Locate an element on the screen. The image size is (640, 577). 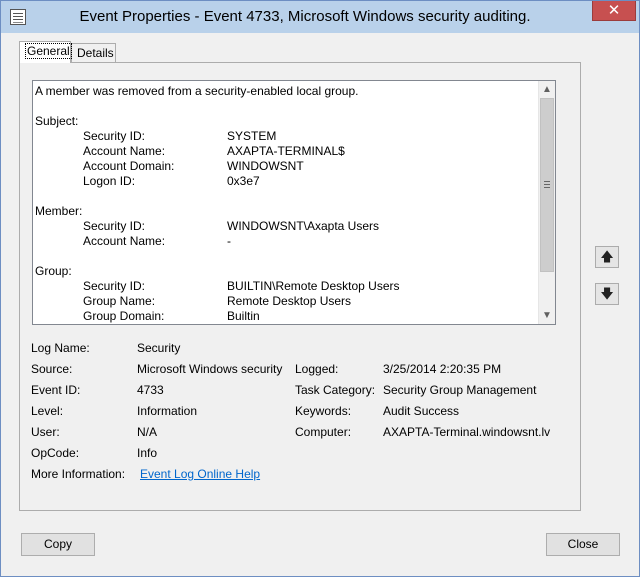
description-scrollbar: ▲ ▼ is located at coordinates (546, 202).